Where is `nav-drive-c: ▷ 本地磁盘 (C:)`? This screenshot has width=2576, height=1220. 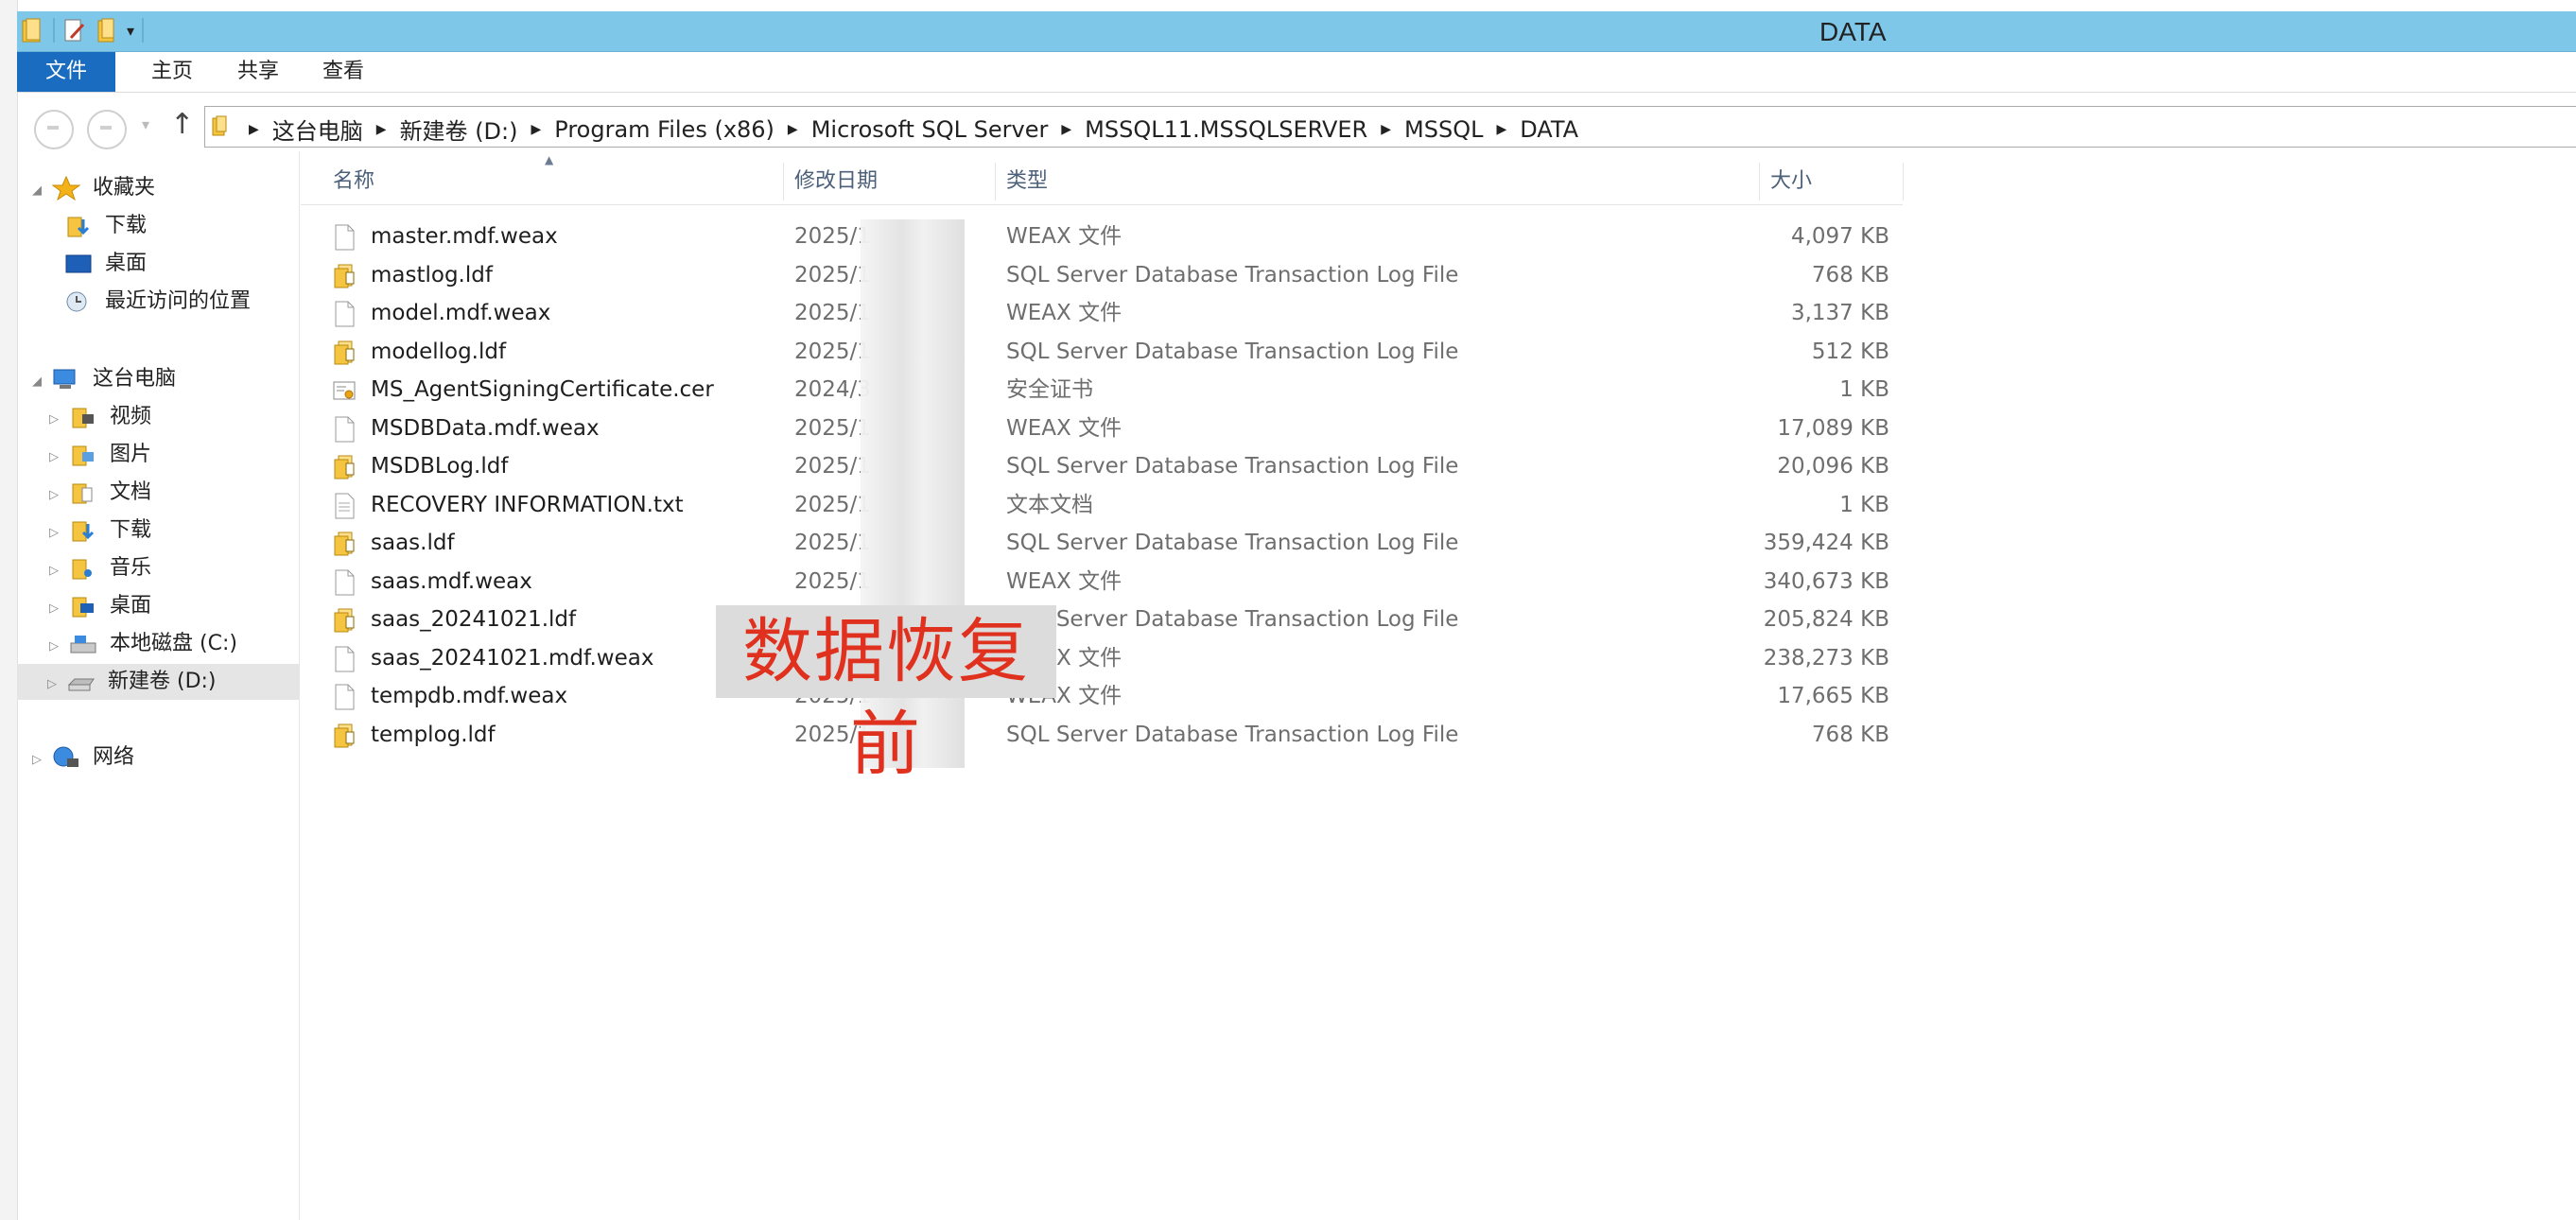
nav-drive-c: ▷ 本地磁盘 (C:) is located at coordinates (143, 644).